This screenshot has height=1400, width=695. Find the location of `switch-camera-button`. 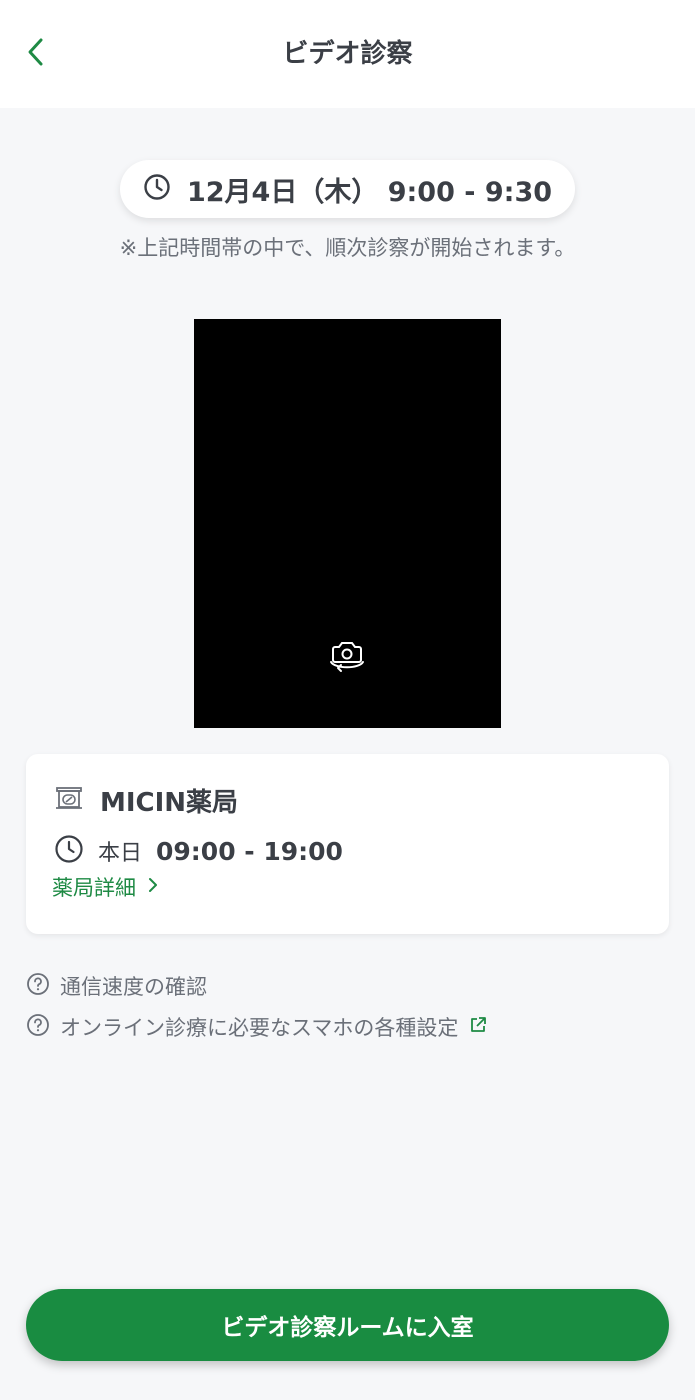

switch-camera-button is located at coordinates (347, 658).